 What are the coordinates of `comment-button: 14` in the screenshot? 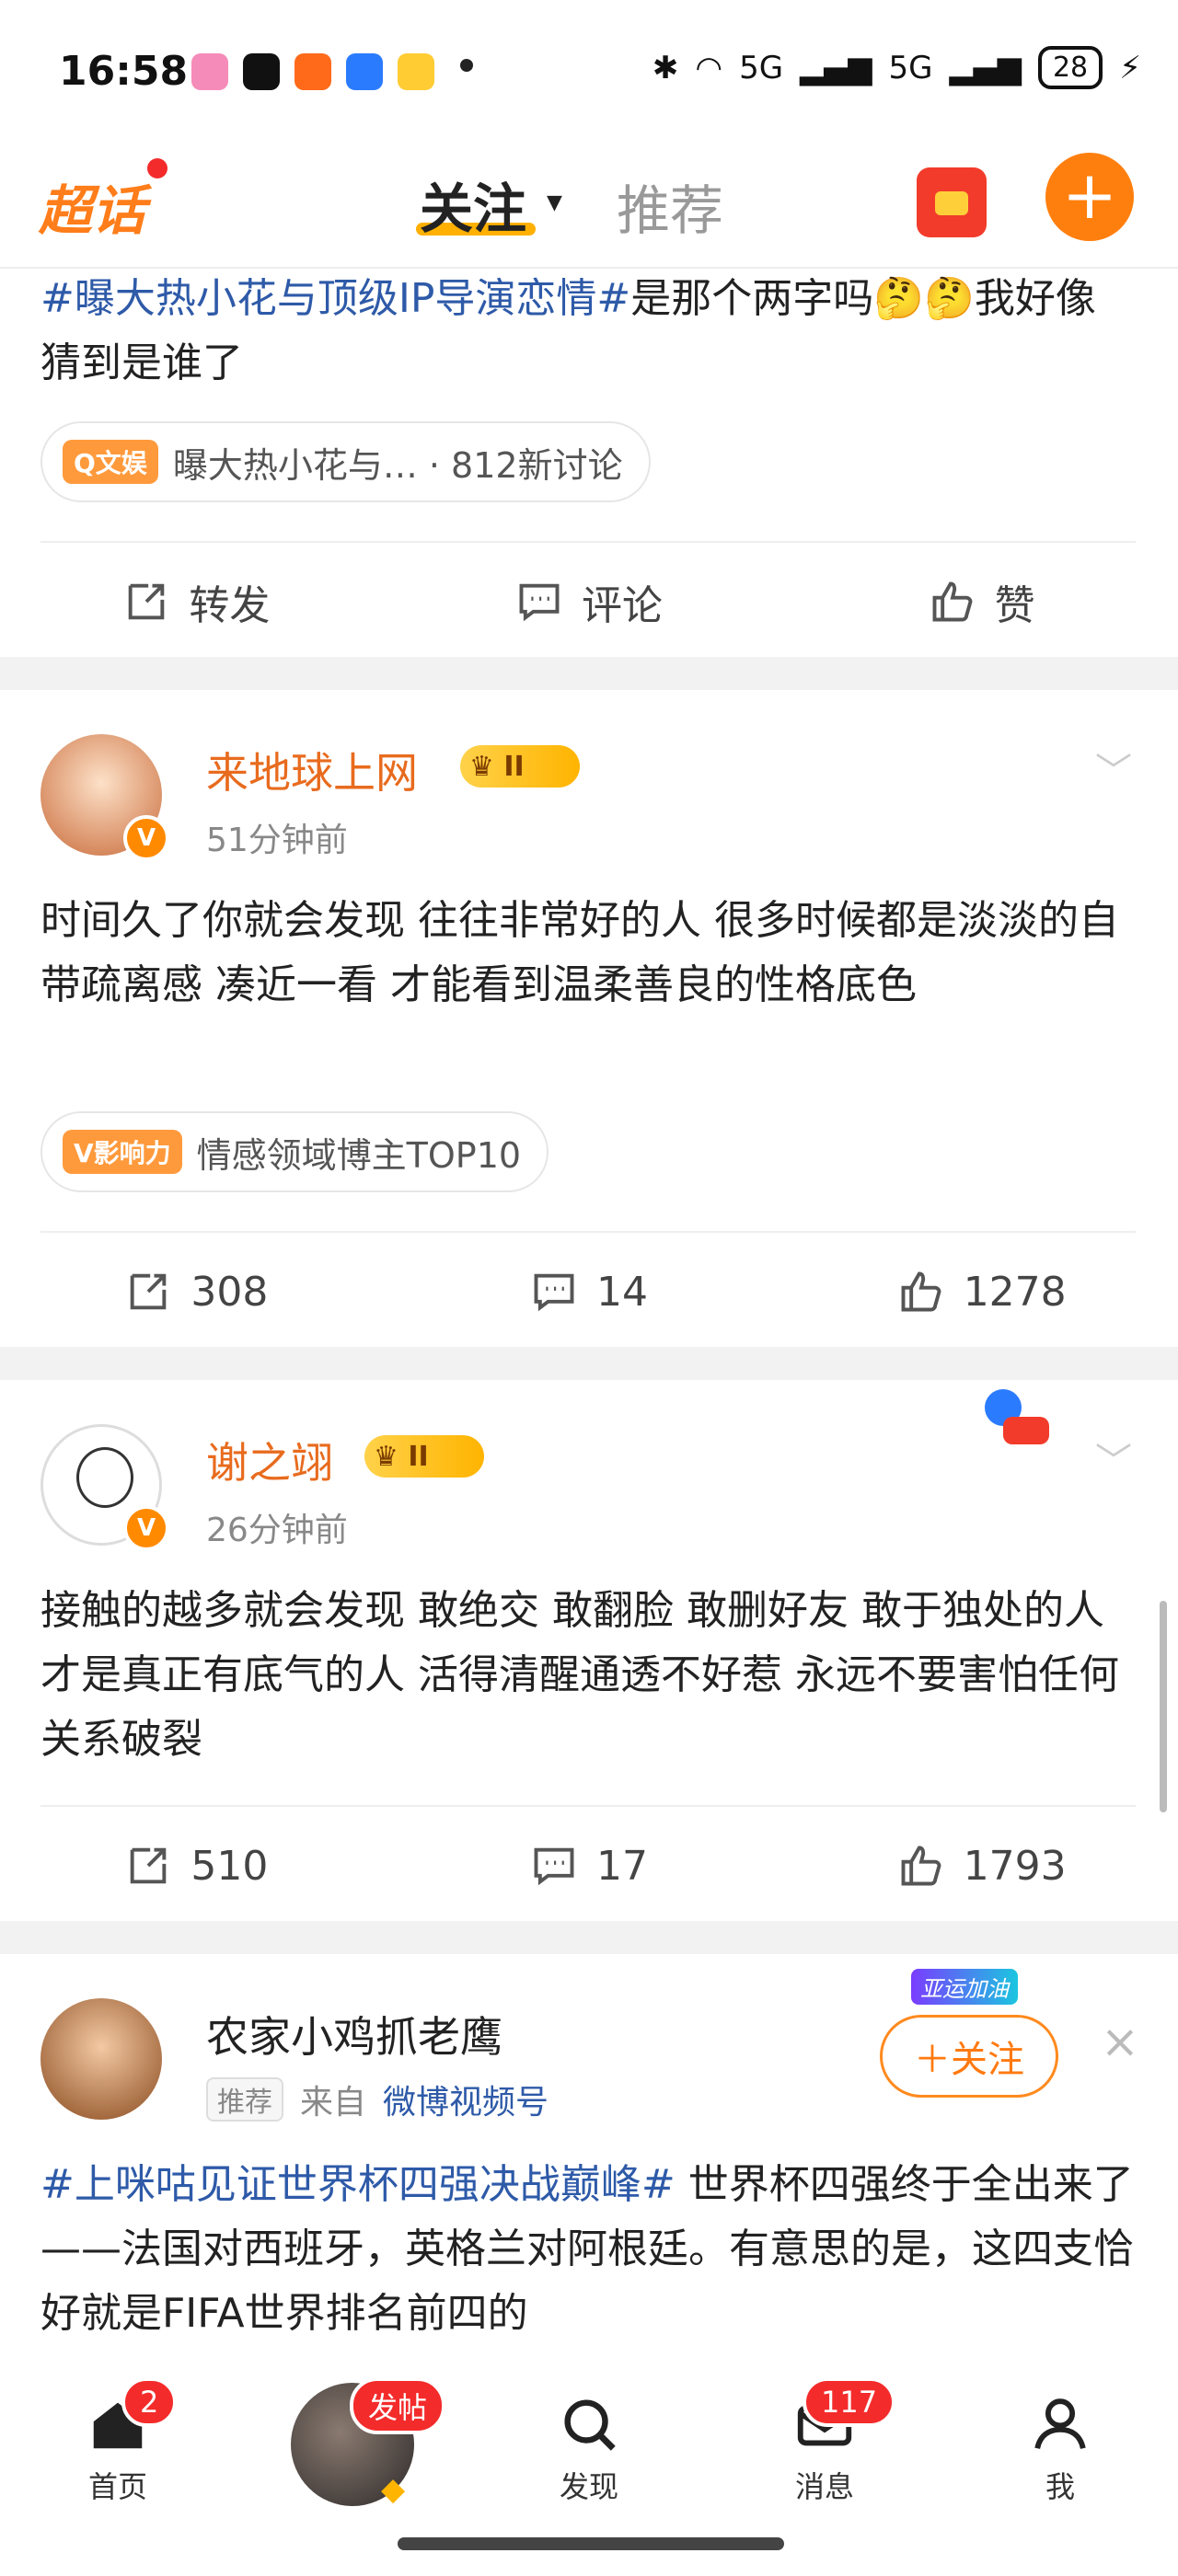 It's located at (589, 1292).